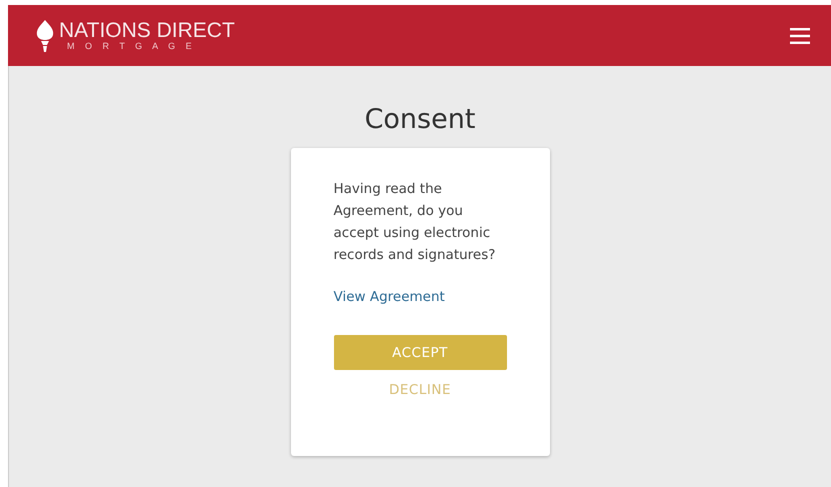  Describe the element at coordinates (420, 352) in the screenshot. I see `accept-button: ACCEPT` at that location.